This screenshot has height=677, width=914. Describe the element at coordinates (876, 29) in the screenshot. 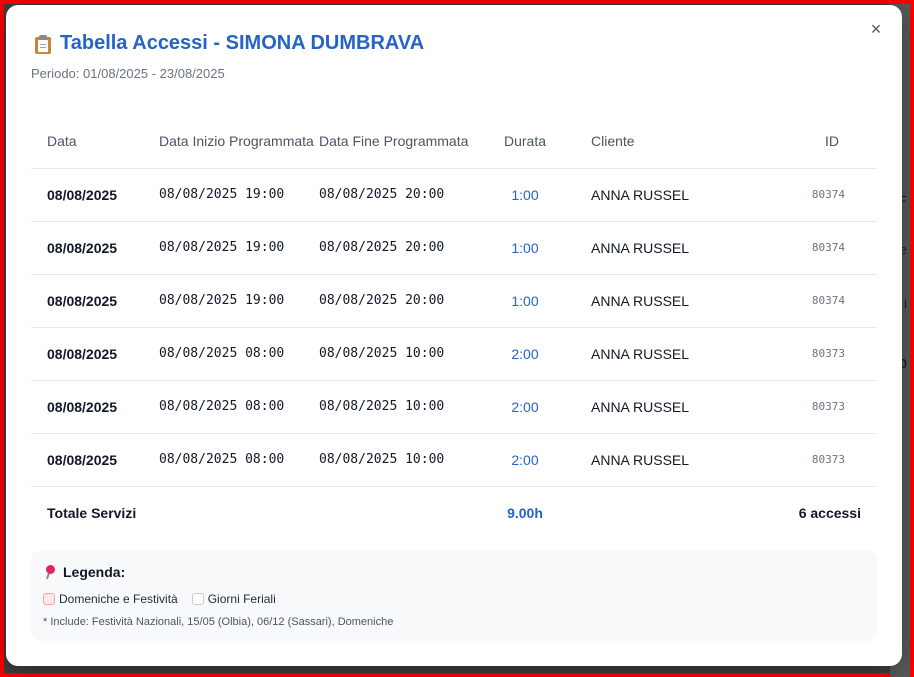

I see `close-button: ×` at that location.